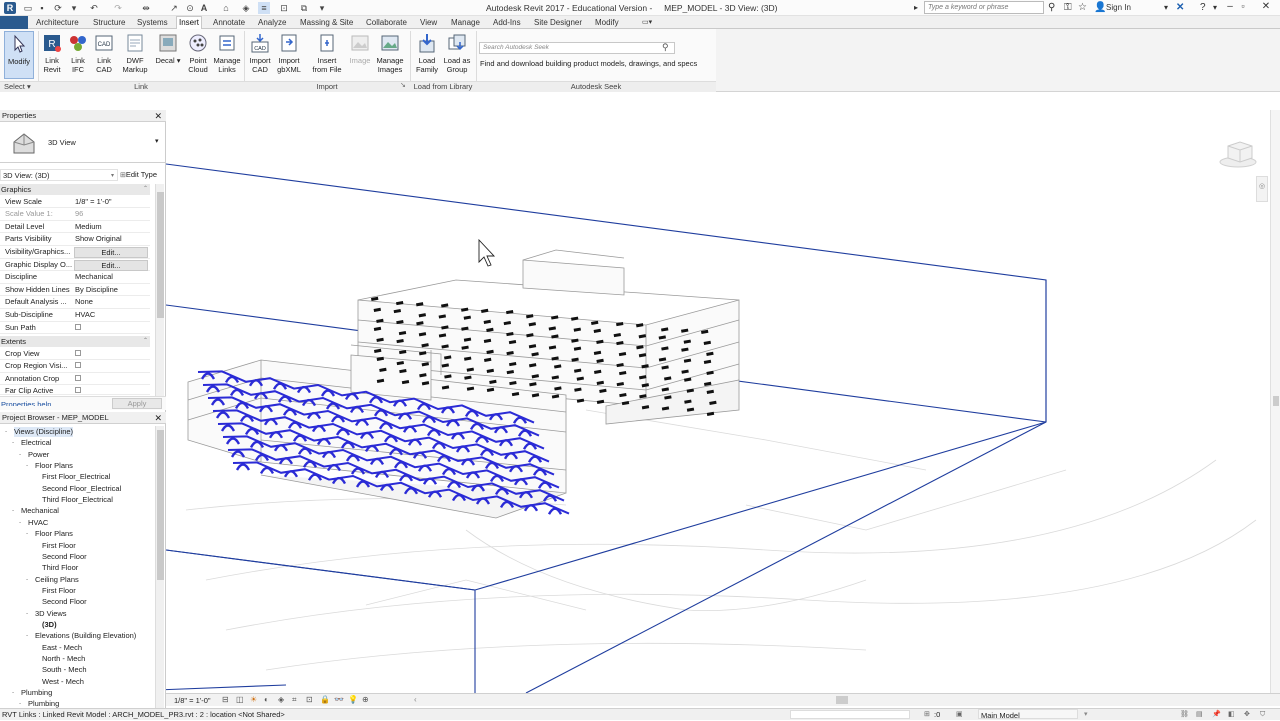 The height and width of the screenshot is (721, 1280). What do you see at coordinates (78, 352) in the screenshot?
I see `crop-view-checkbox` at bounding box center [78, 352].